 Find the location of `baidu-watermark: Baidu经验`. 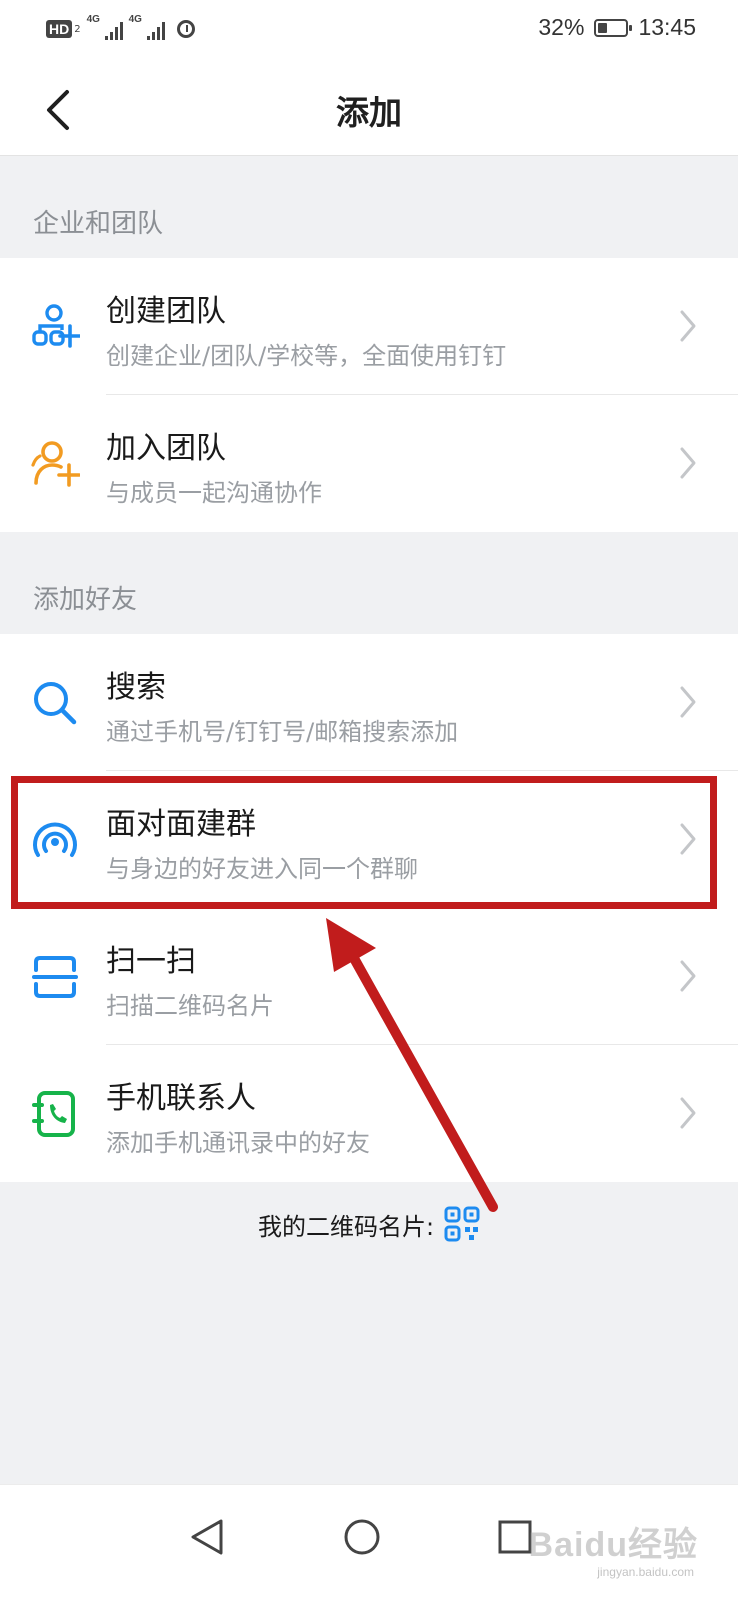

baidu-watermark: Baidu经验 is located at coordinates (613, 1545).